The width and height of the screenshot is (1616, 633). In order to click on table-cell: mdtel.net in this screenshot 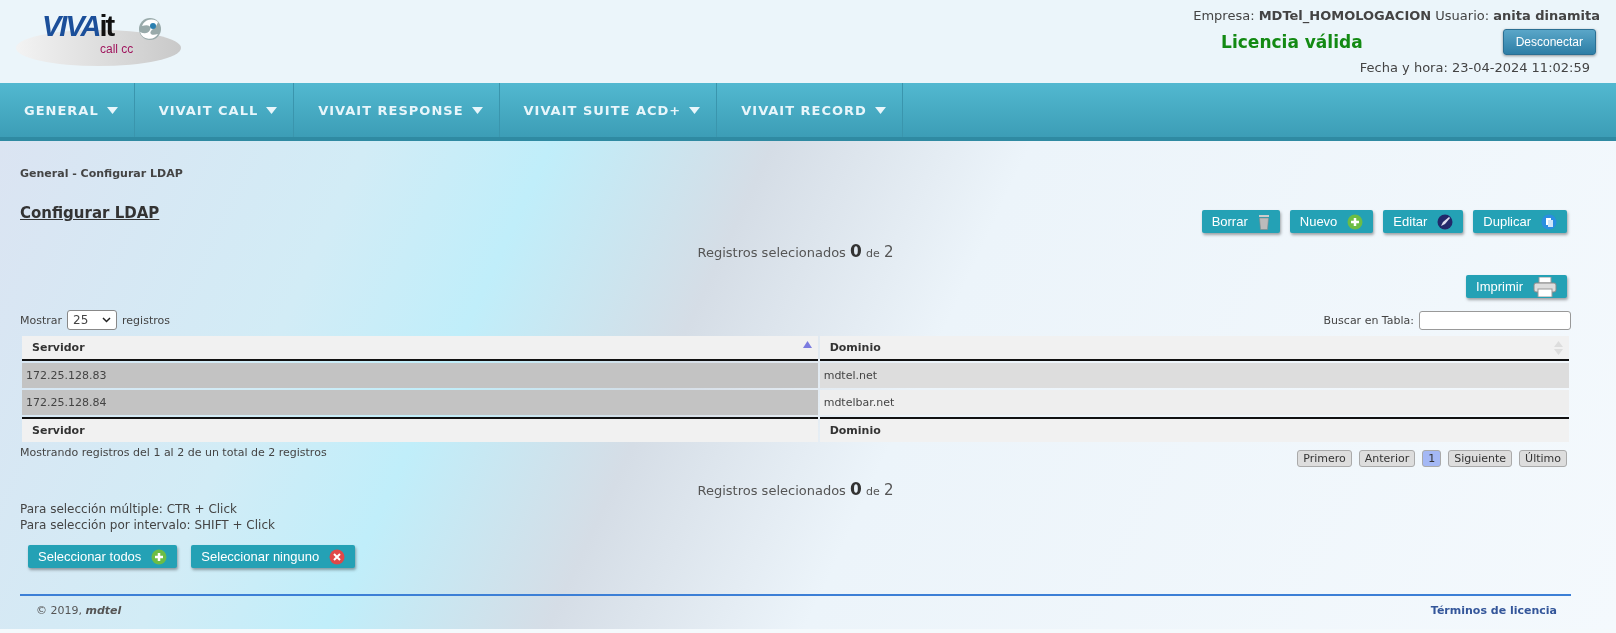, I will do `click(1194, 375)`.